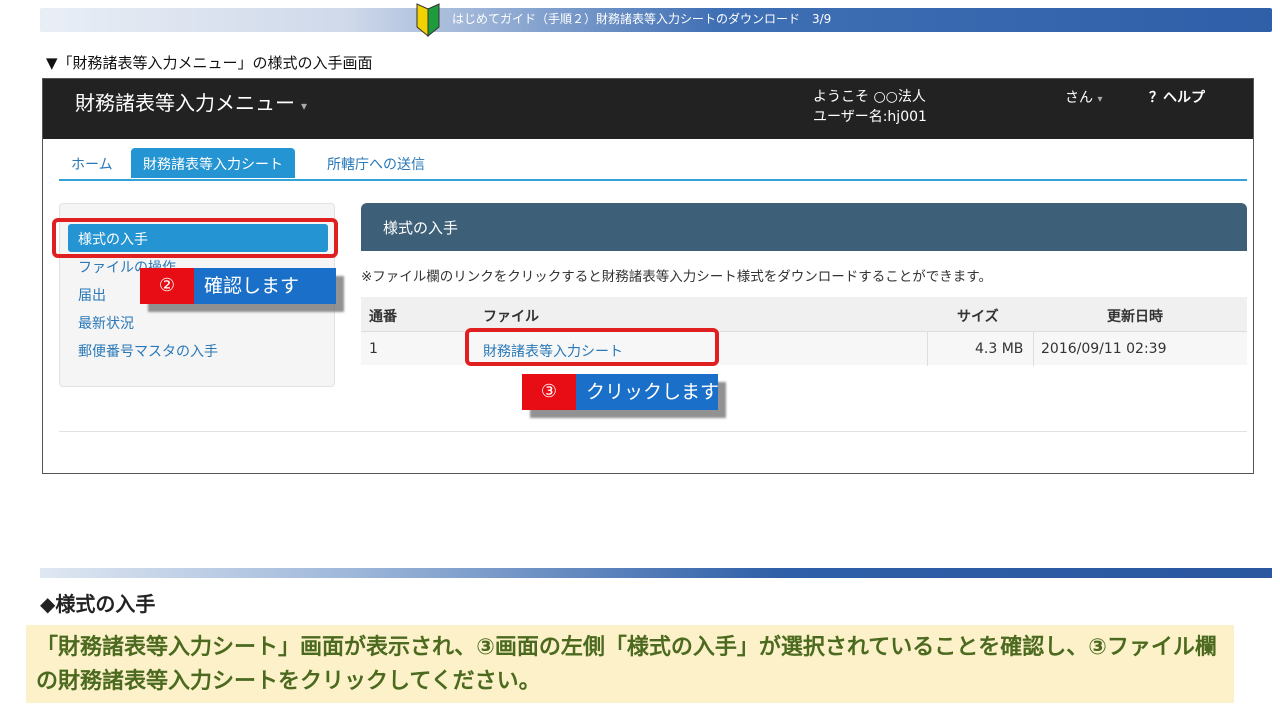 This screenshot has width=1280, height=720. Describe the element at coordinates (647, 392) in the screenshot. I see `callout-text: クリックします` at that location.